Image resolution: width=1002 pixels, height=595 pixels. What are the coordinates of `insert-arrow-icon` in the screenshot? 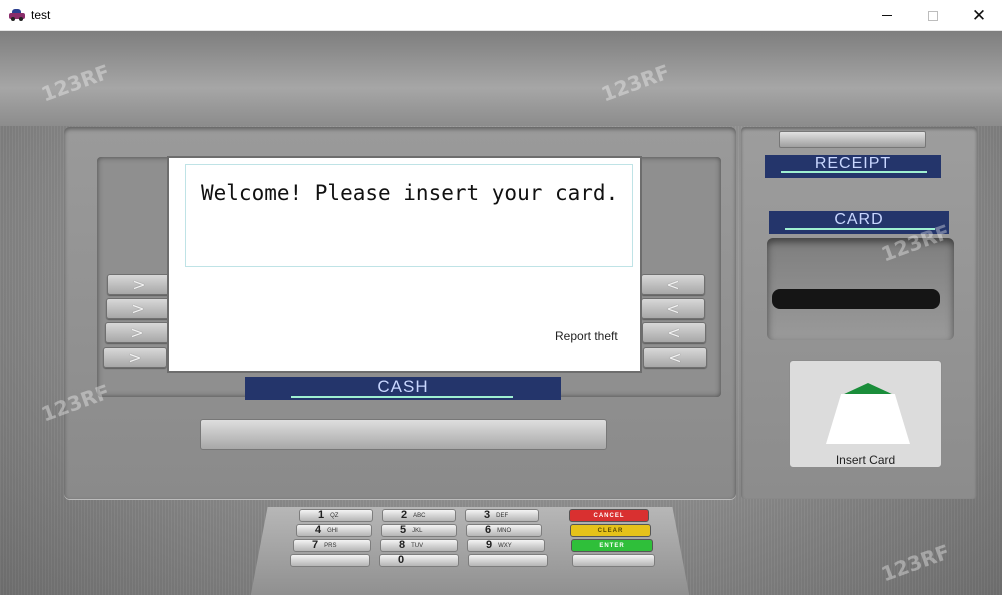 It's located at (868, 389).